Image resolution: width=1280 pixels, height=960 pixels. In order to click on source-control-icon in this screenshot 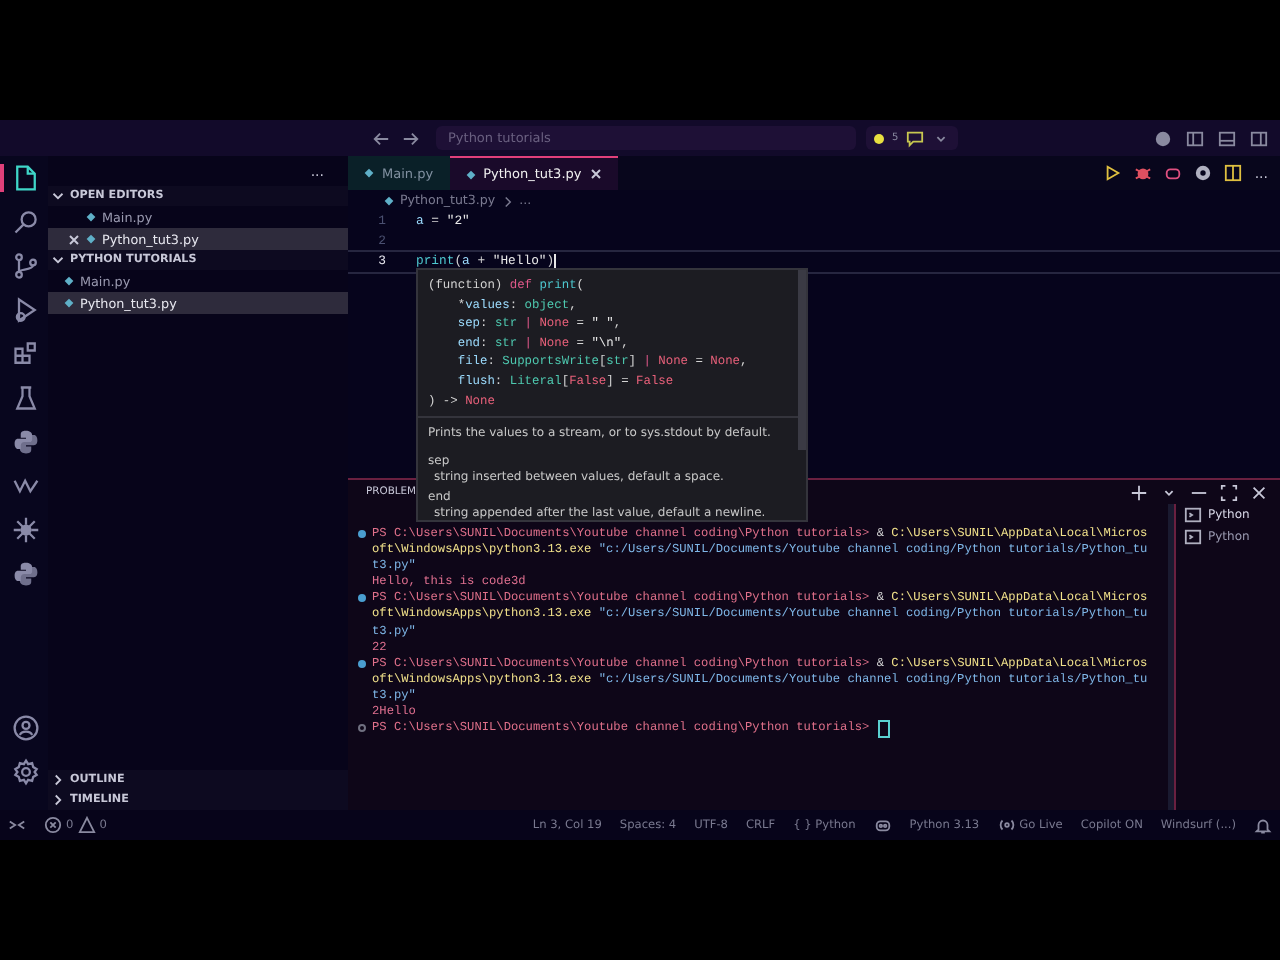, I will do `click(26, 266)`.